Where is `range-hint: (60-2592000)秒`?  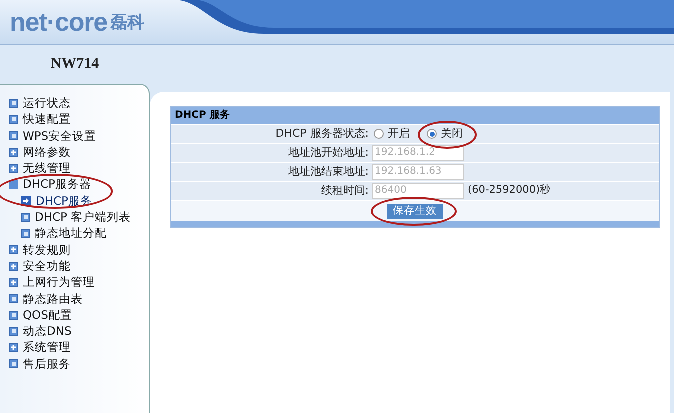 range-hint: (60-2592000)秒 is located at coordinates (510, 190).